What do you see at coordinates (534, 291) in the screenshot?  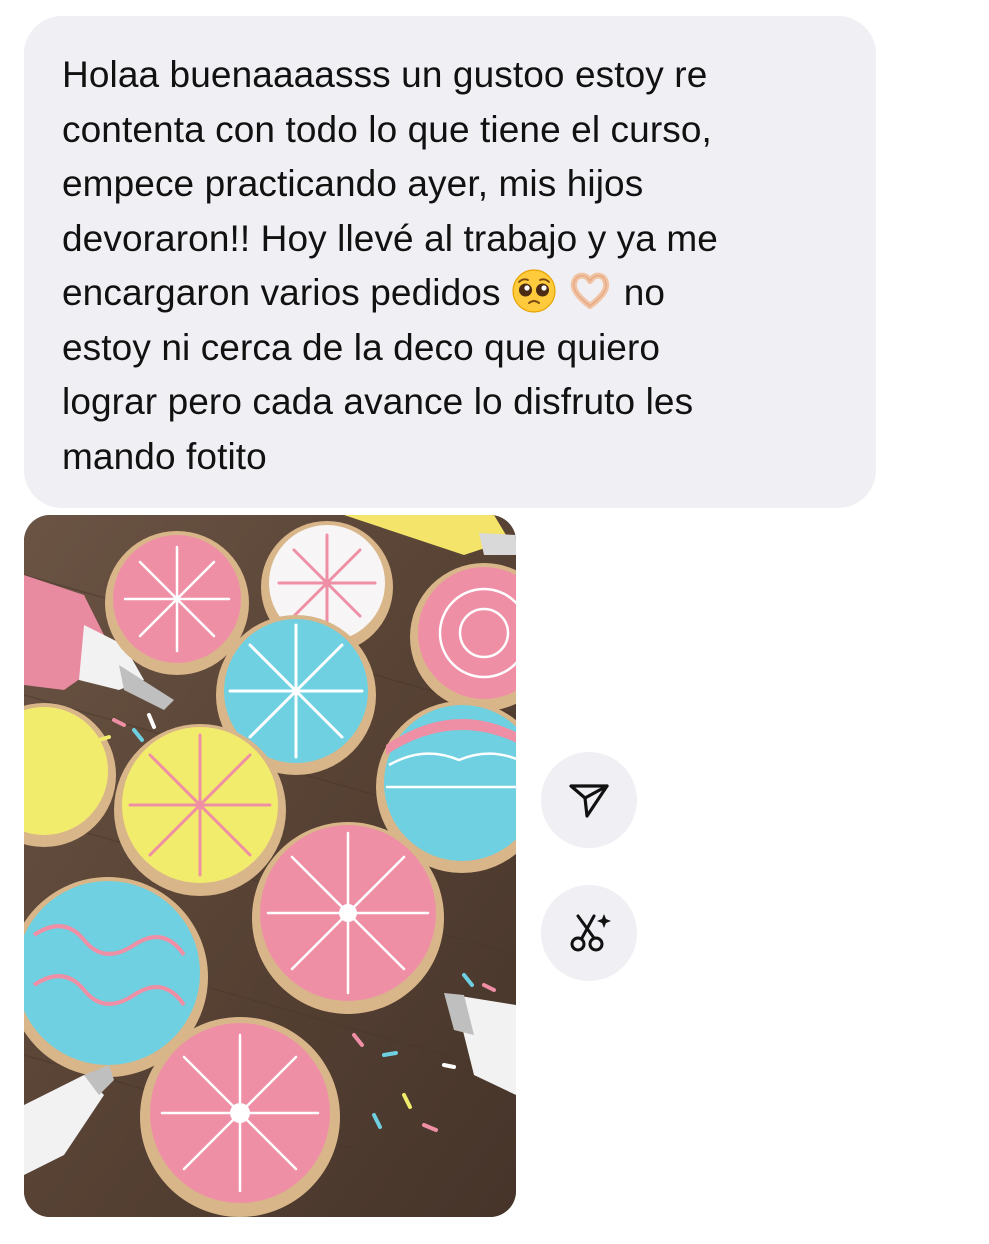 I see `pleading-face-emoji` at bounding box center [534, 291].